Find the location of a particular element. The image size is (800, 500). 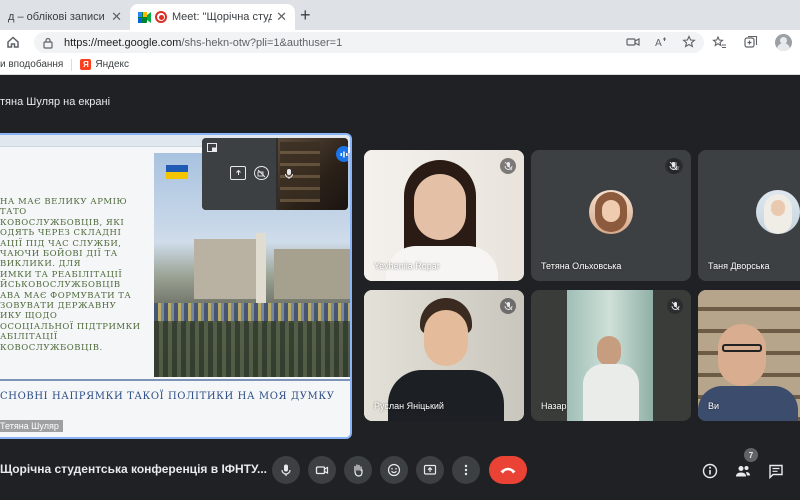

flag-icon-lower is located at coordinates (177, 175).